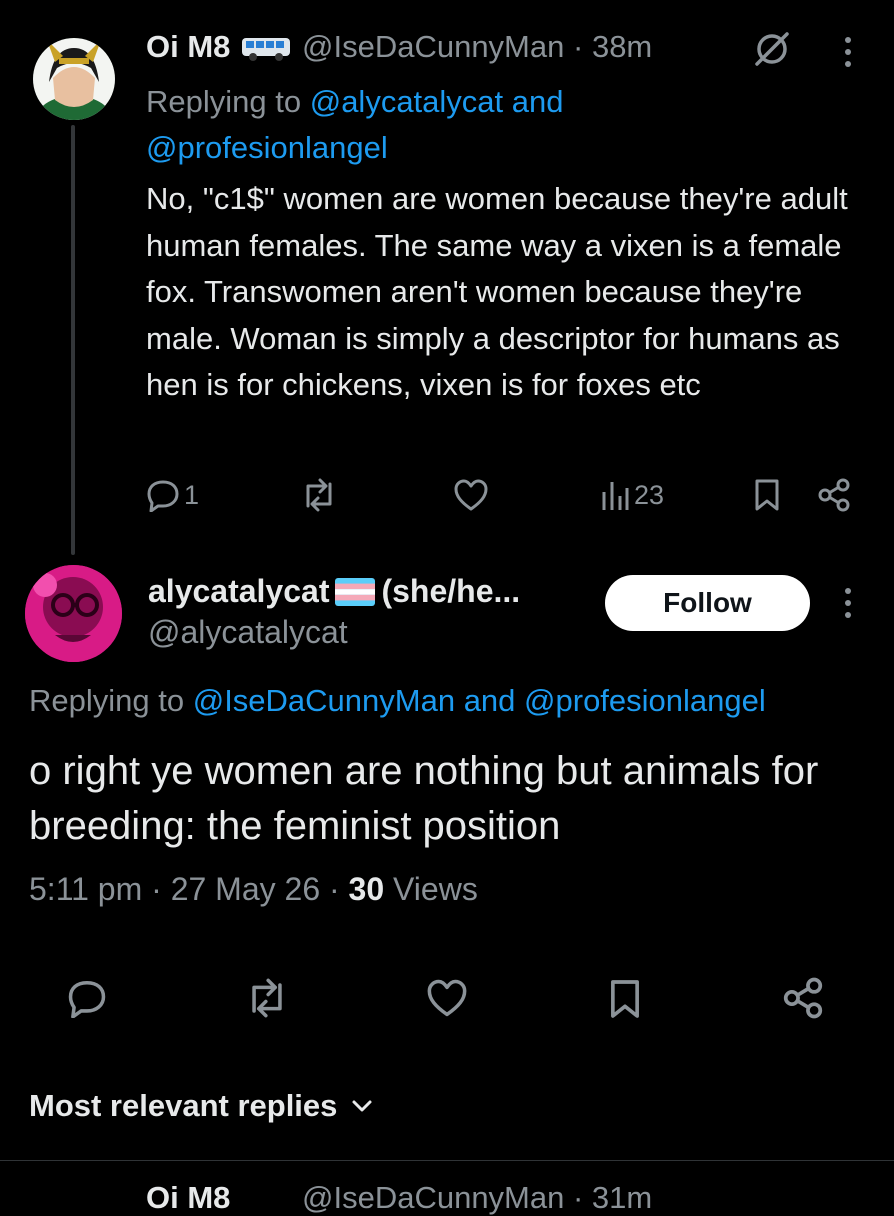 Image resolution: width=894 pixels, height=1216 pixels. Describe the element at coordinates (479, 700) in the screenshot. I see `mention-link: @IseDaCunnyMan and @profesionlangel` at that location.